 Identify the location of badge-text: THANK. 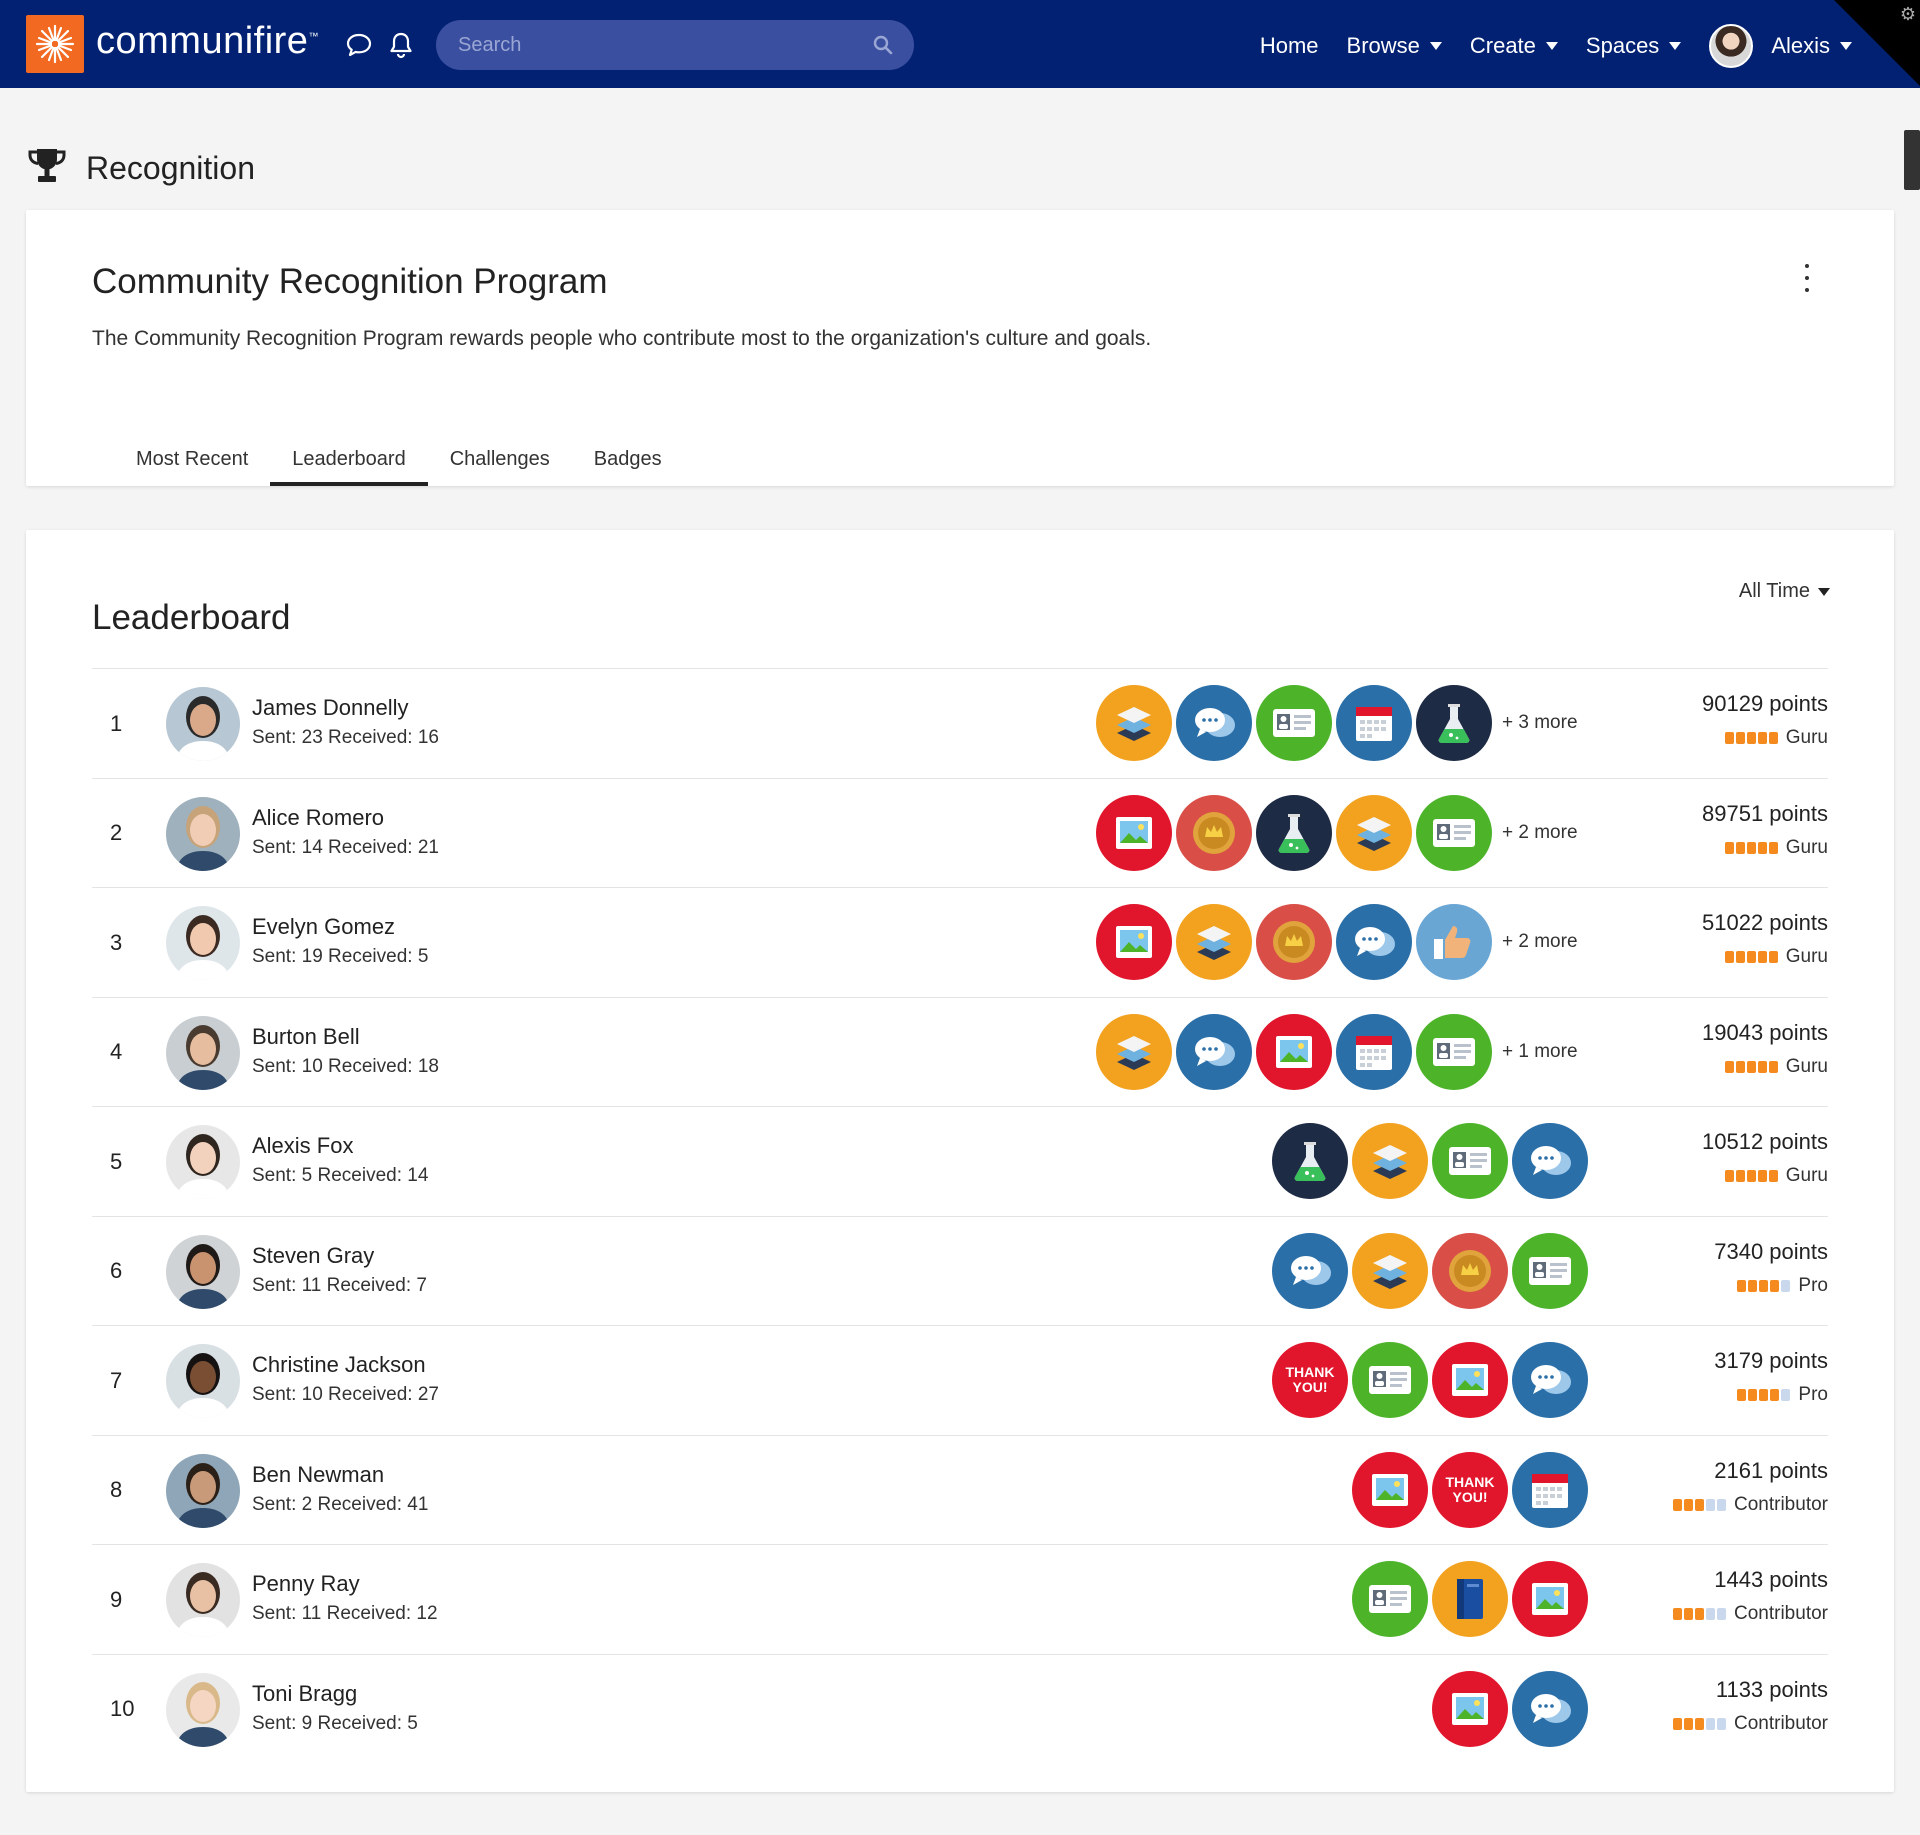
(1470, 1481).